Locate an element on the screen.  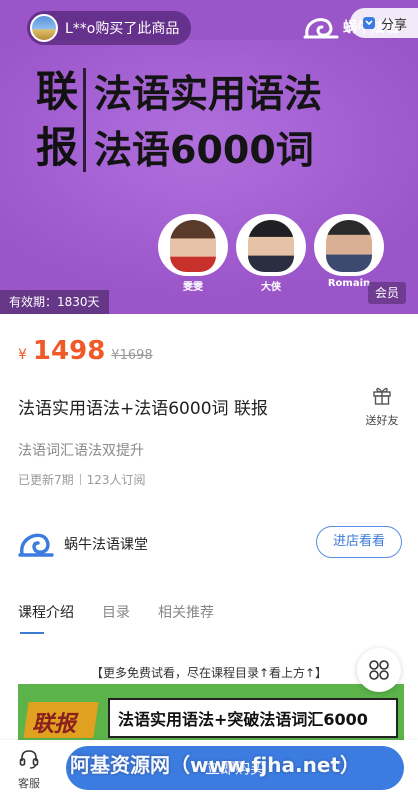
gift-label: 送好友 is located at coordinates (382, 420).